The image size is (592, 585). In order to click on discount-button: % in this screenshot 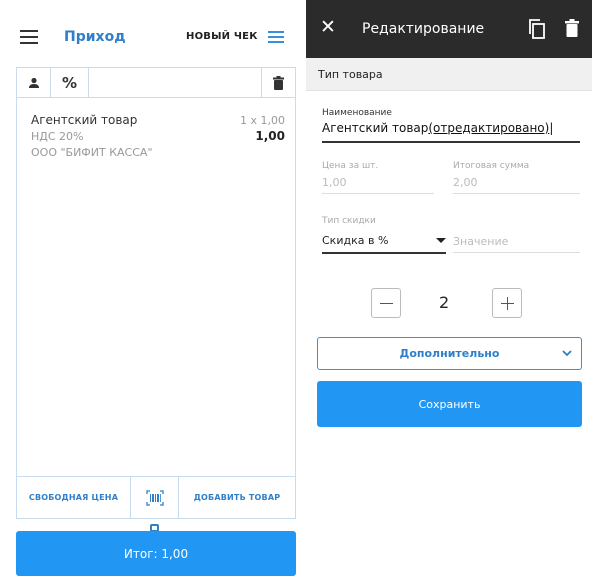, I will do `click(70, 82)`.